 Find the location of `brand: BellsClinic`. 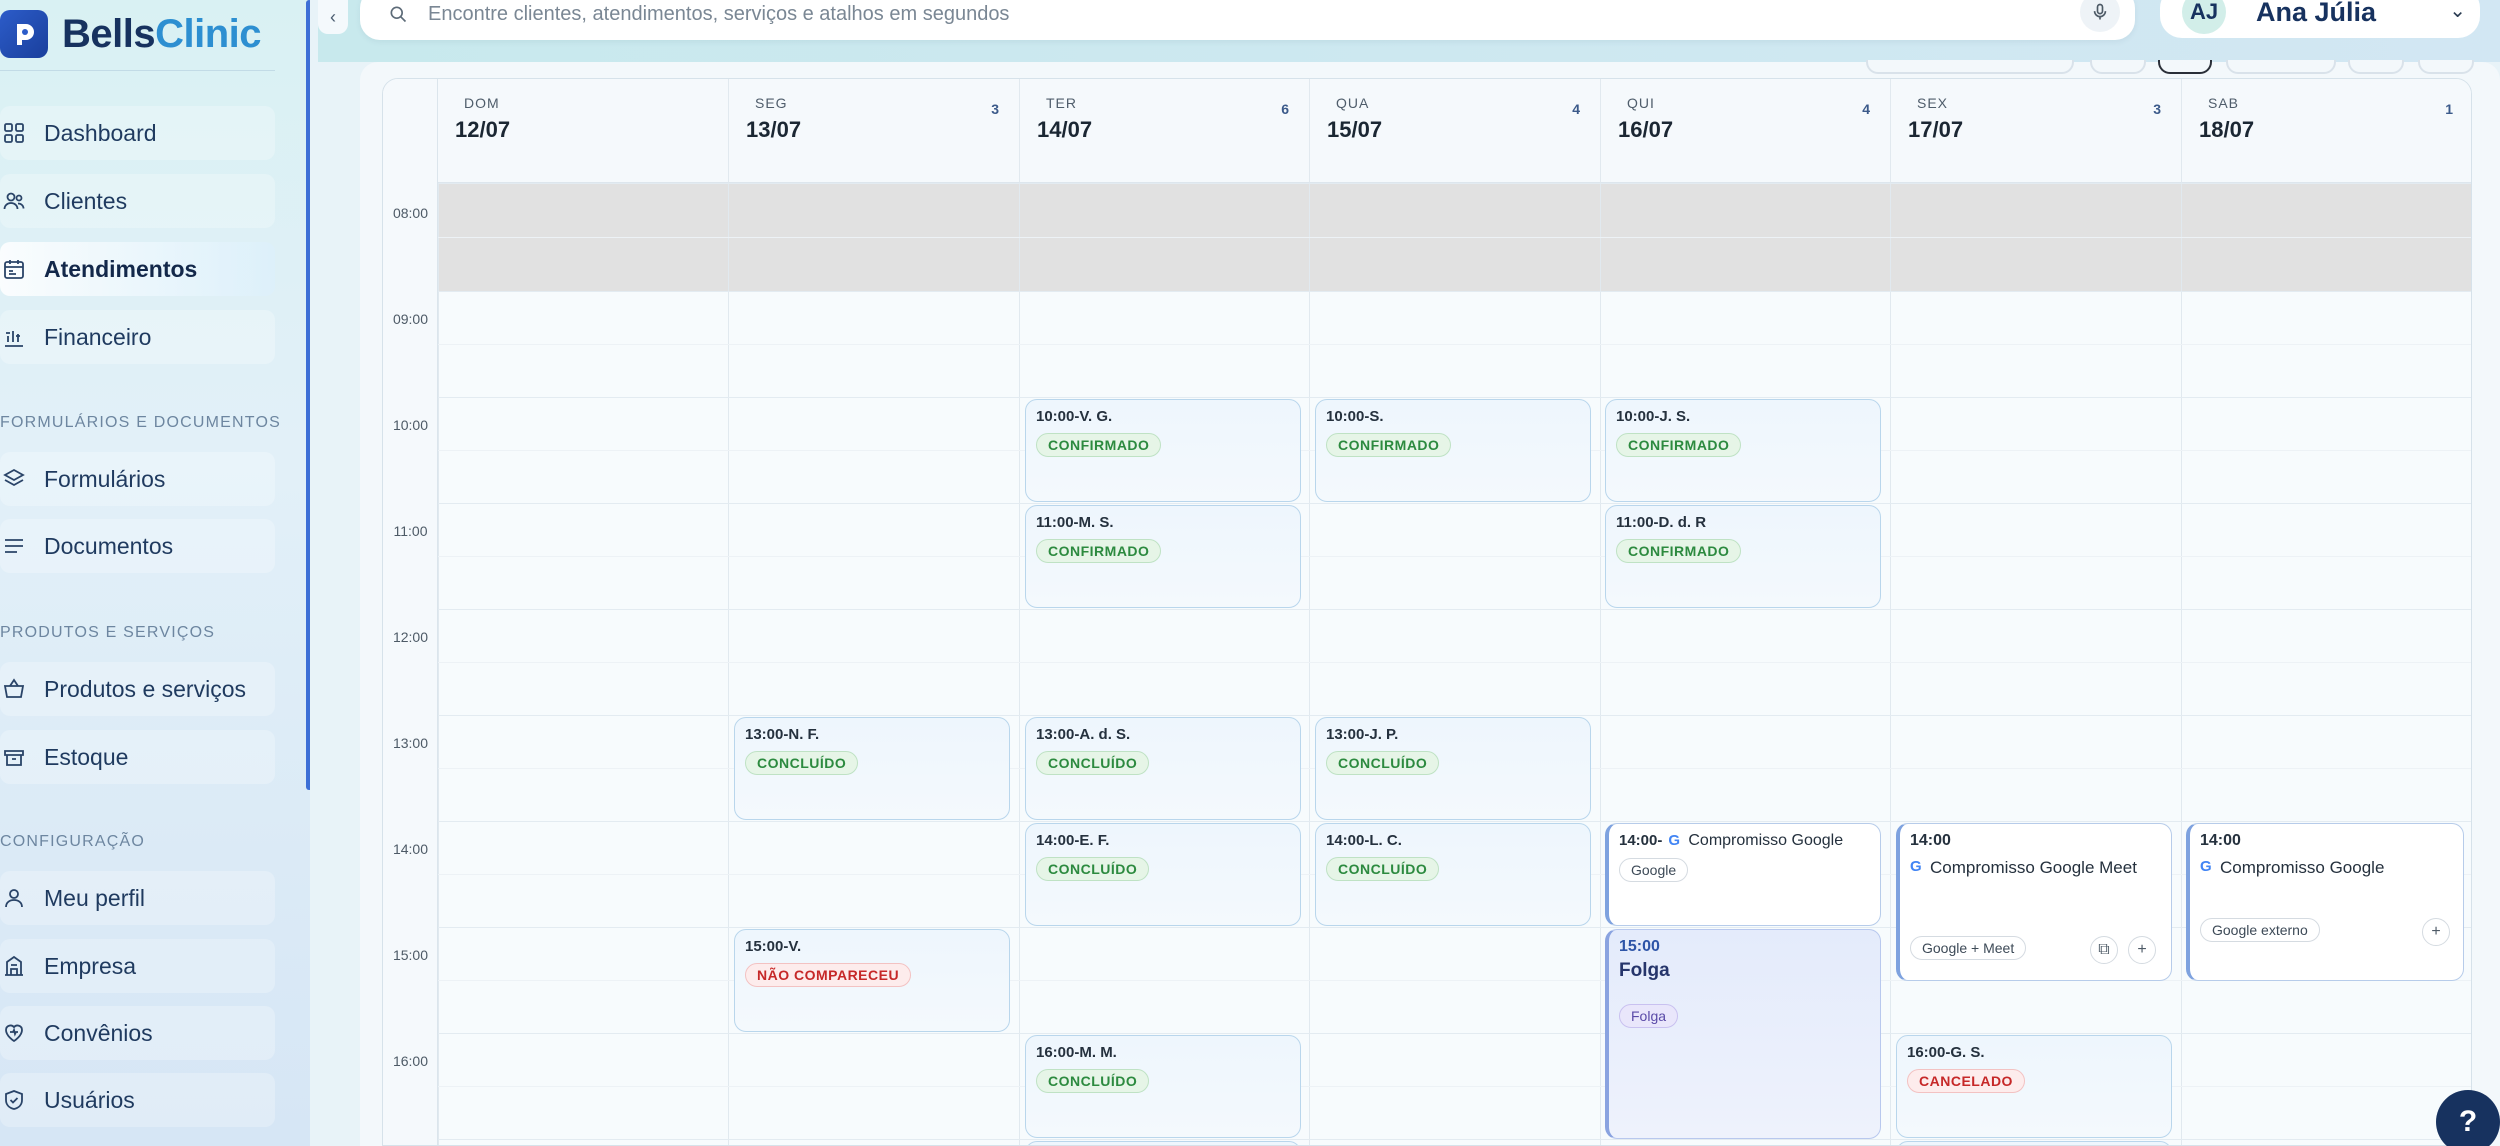

brand: BellsClinic is located at coordinates (140, 34).